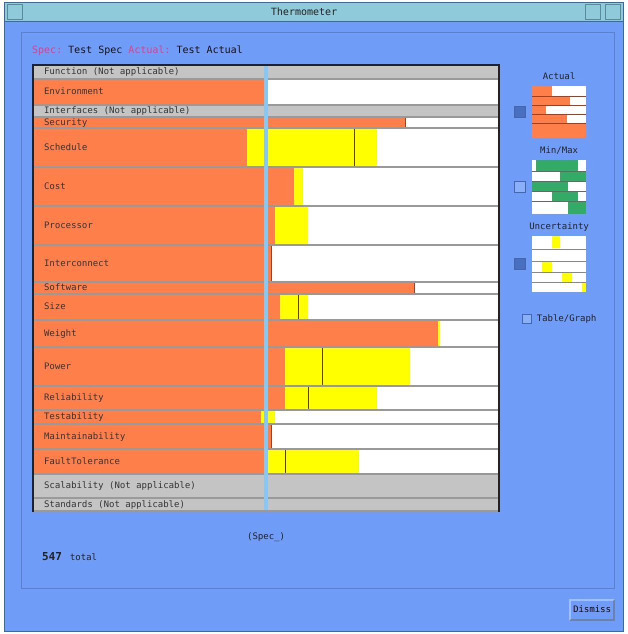  I want to click on row-label: Scalability (Not applicable), so click(120, 486).